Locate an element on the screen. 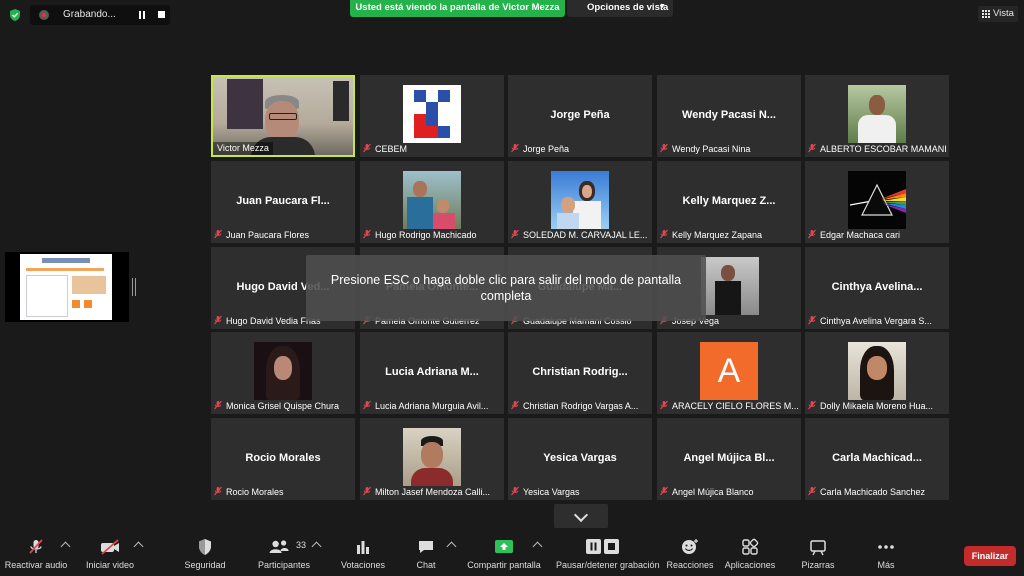 The image size is (1024, 576). participant-tile: Wendy Pacasi N... Wendy Pacasi Nina is located at coordinates (729, 116).